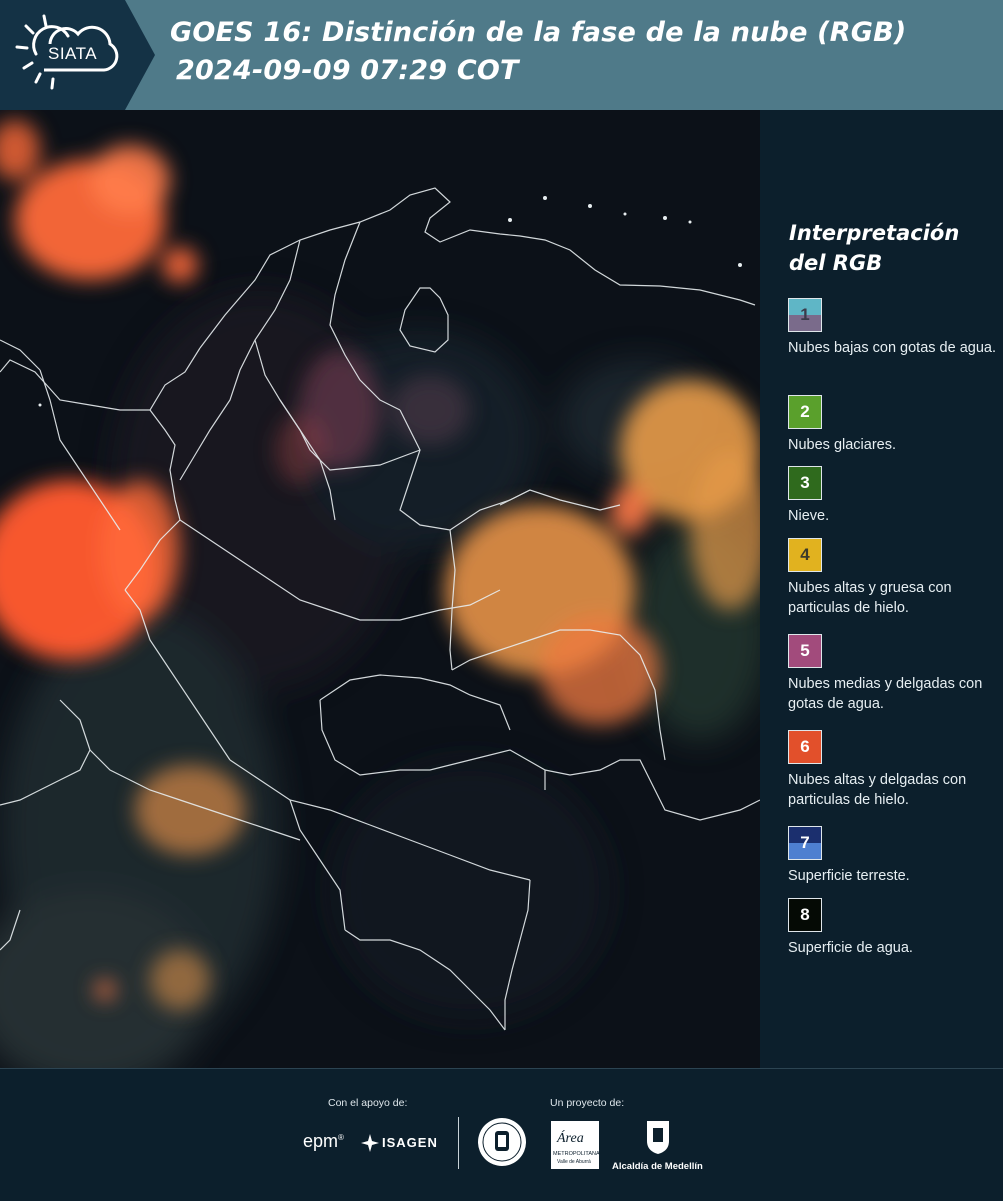 The image size is (1003, 1201). What do you see at coordinates (657, 1166) in the screenshot?
I see `alcaldia-text: Alcaldía de Medellín` at bounding box center [657, 1166].